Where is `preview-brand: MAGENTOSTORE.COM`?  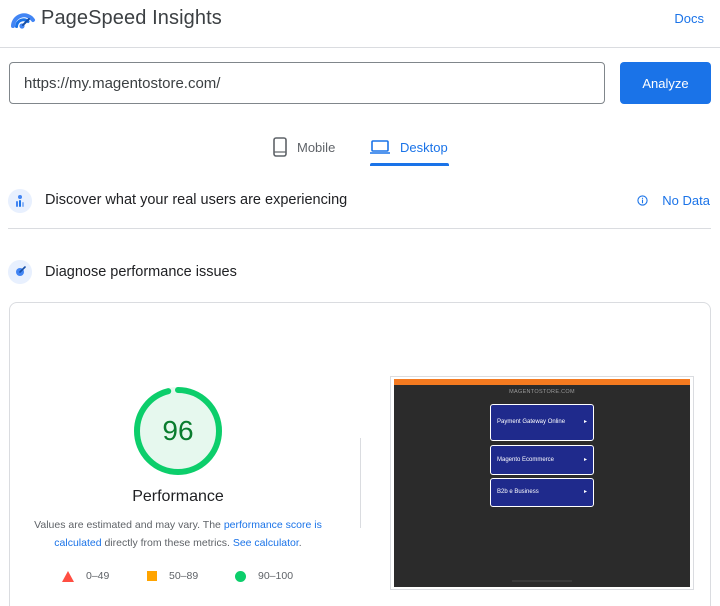 preview-brand: MAGENTOSTORE.COM is located at coordinates (542, 392).